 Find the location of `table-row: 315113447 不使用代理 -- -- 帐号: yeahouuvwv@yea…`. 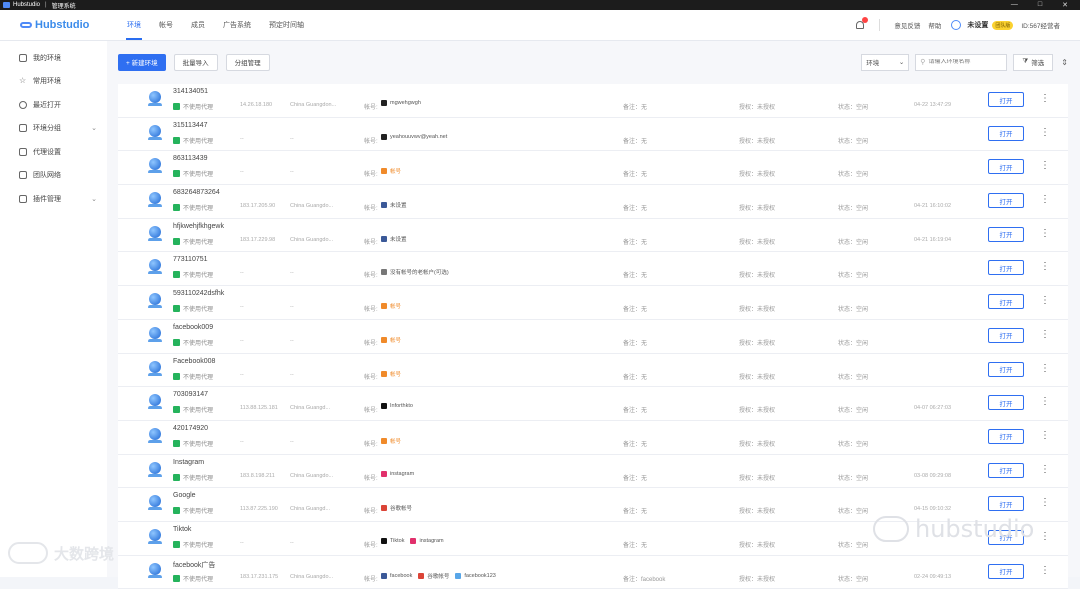

table-row: 315113447 不使用代理 -- -- 帐号: yeahouuvwv@yea… is located at coordinates (593, 135).